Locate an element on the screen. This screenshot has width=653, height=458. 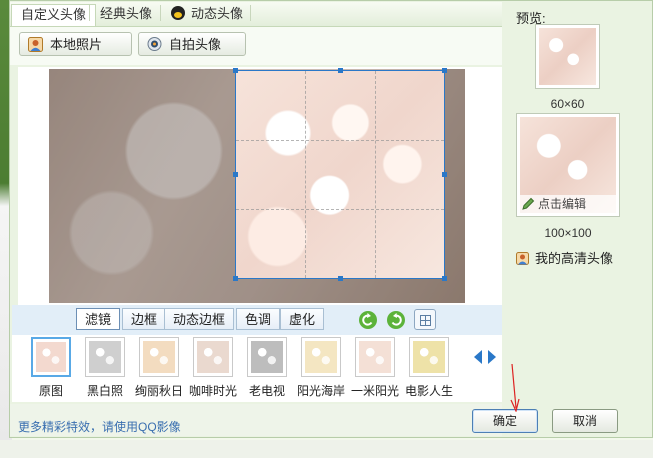
tab-filter: 滤镜 is located at coordinates (98, 319).